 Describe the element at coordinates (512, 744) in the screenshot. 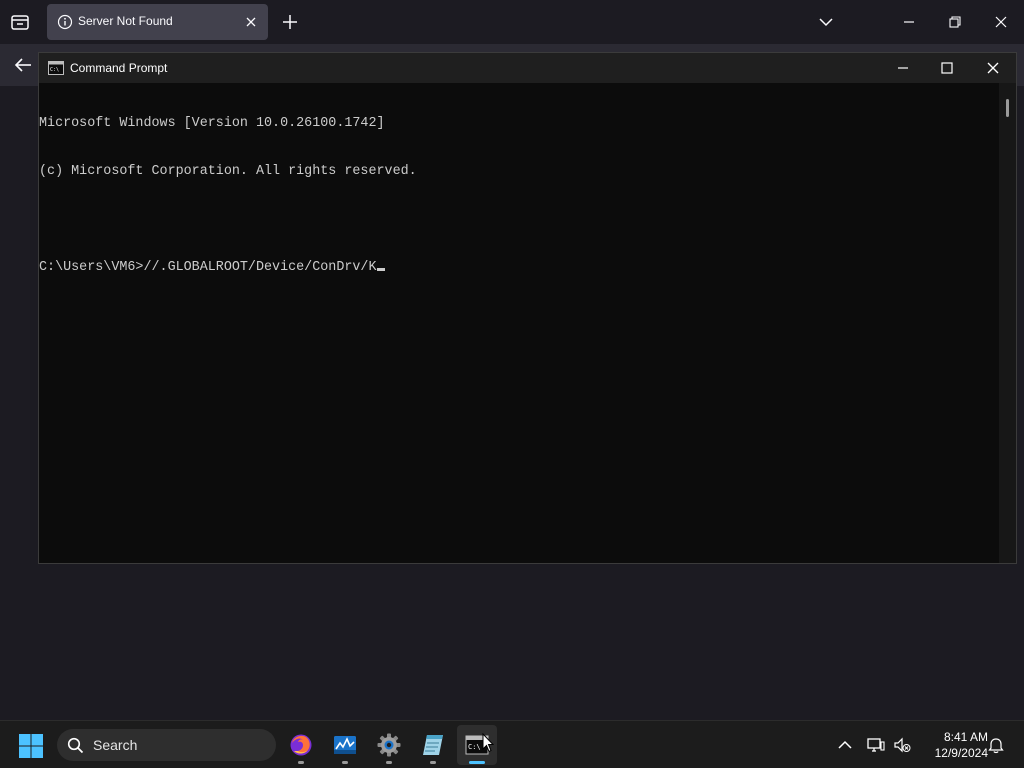

I see `taskbar: Search C:\ 8:41 AM 12/9/2024` at that location.